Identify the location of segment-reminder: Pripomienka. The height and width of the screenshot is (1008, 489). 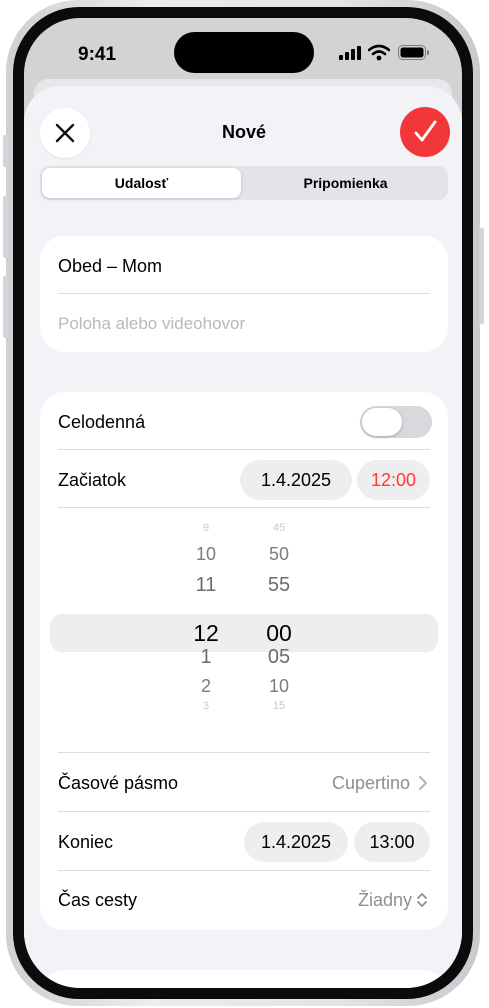
(345, 183).